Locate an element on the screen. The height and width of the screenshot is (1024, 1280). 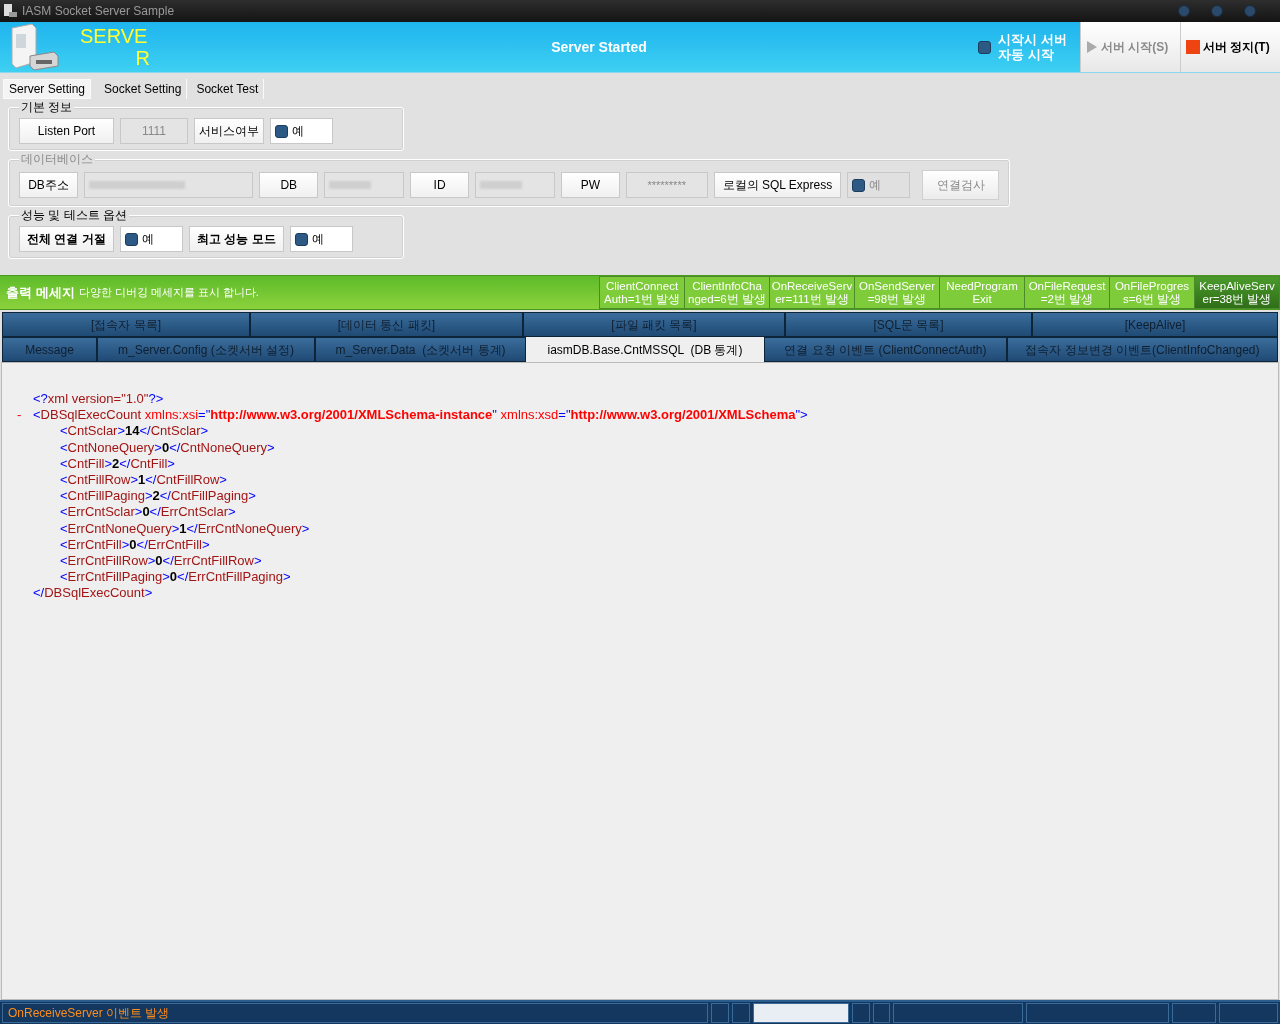
tab: Server Setting is located at coordinates (47, 89).